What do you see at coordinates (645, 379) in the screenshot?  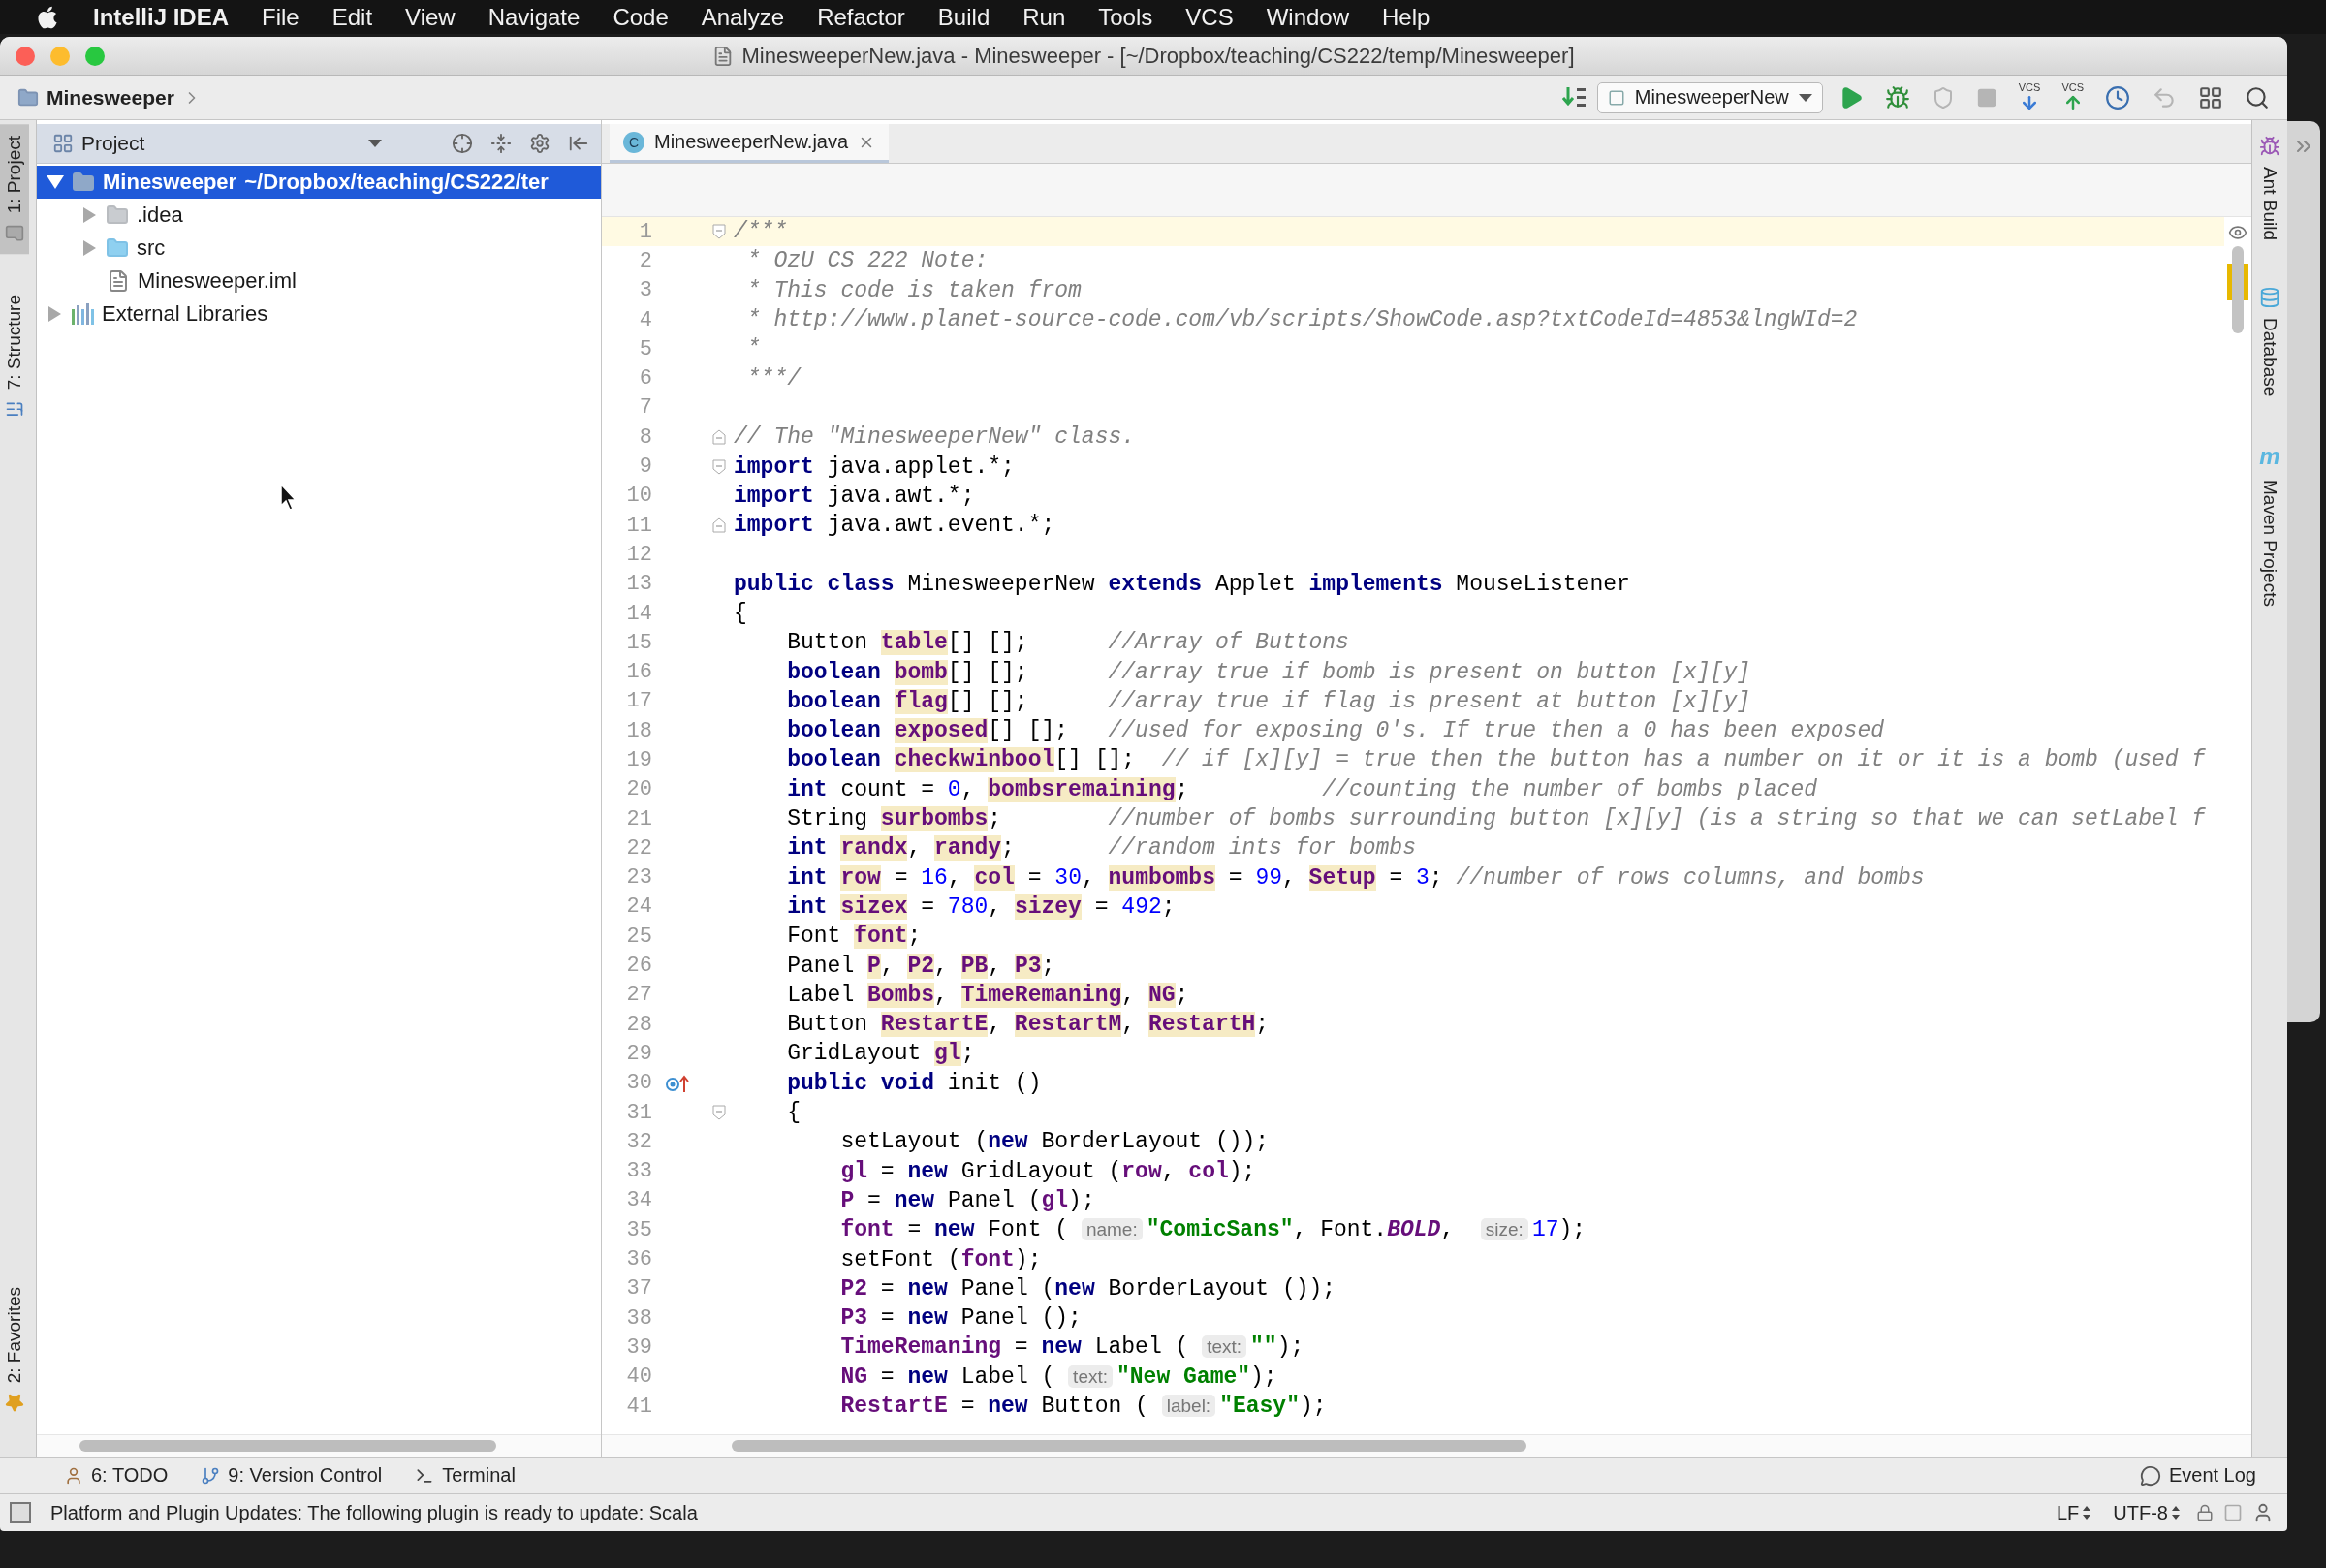 I see `line-number: 6` at bounding box center [645, 379].